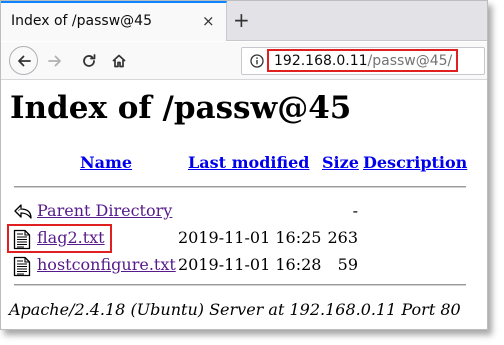 The width and height of the screenshot is (504, 345). Describe the element at coordinates (415, 162) in the screenshot. I see `column-header-description: Description` at that location.